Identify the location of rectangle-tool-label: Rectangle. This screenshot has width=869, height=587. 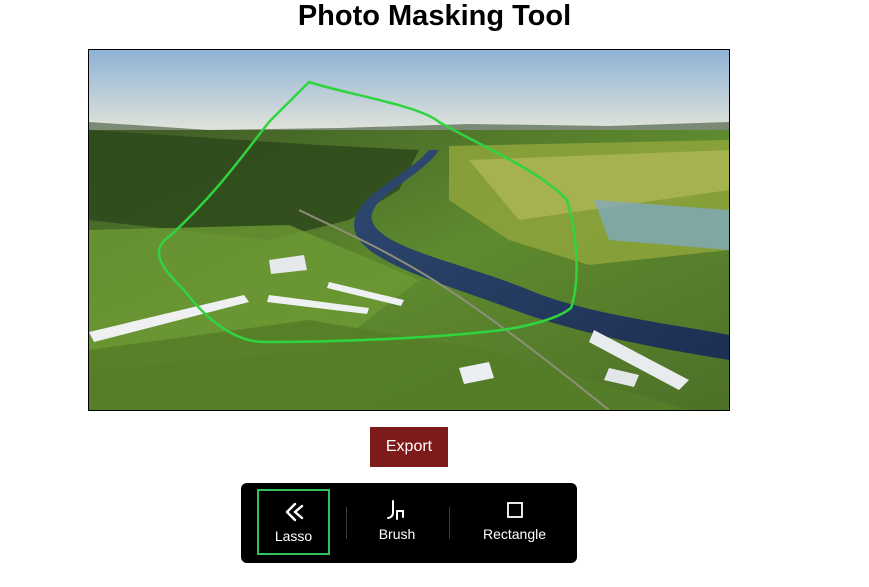
(514, 534).